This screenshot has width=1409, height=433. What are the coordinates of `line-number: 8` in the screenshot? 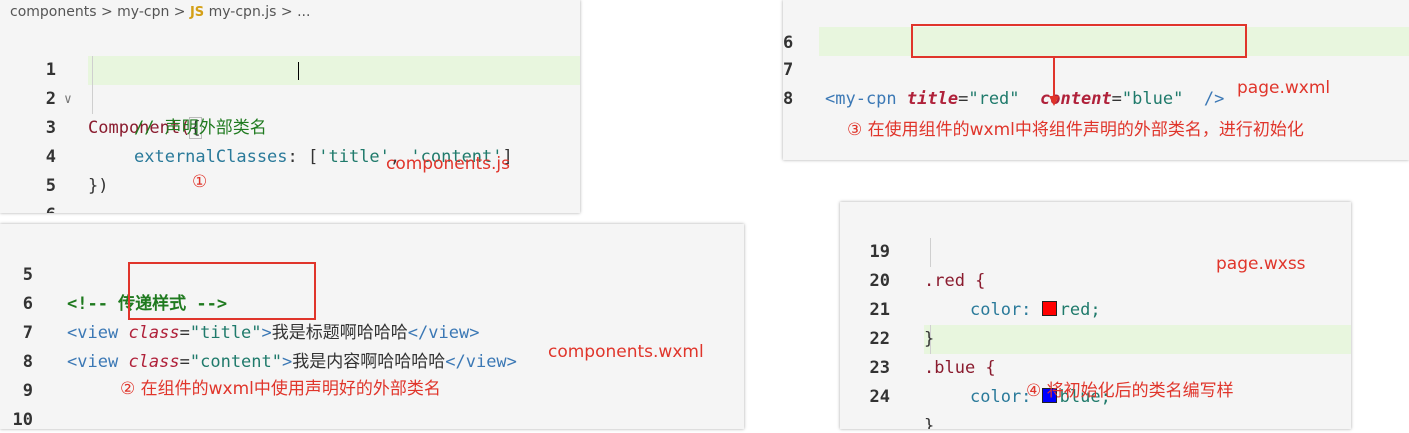 It's located at (788, 99).